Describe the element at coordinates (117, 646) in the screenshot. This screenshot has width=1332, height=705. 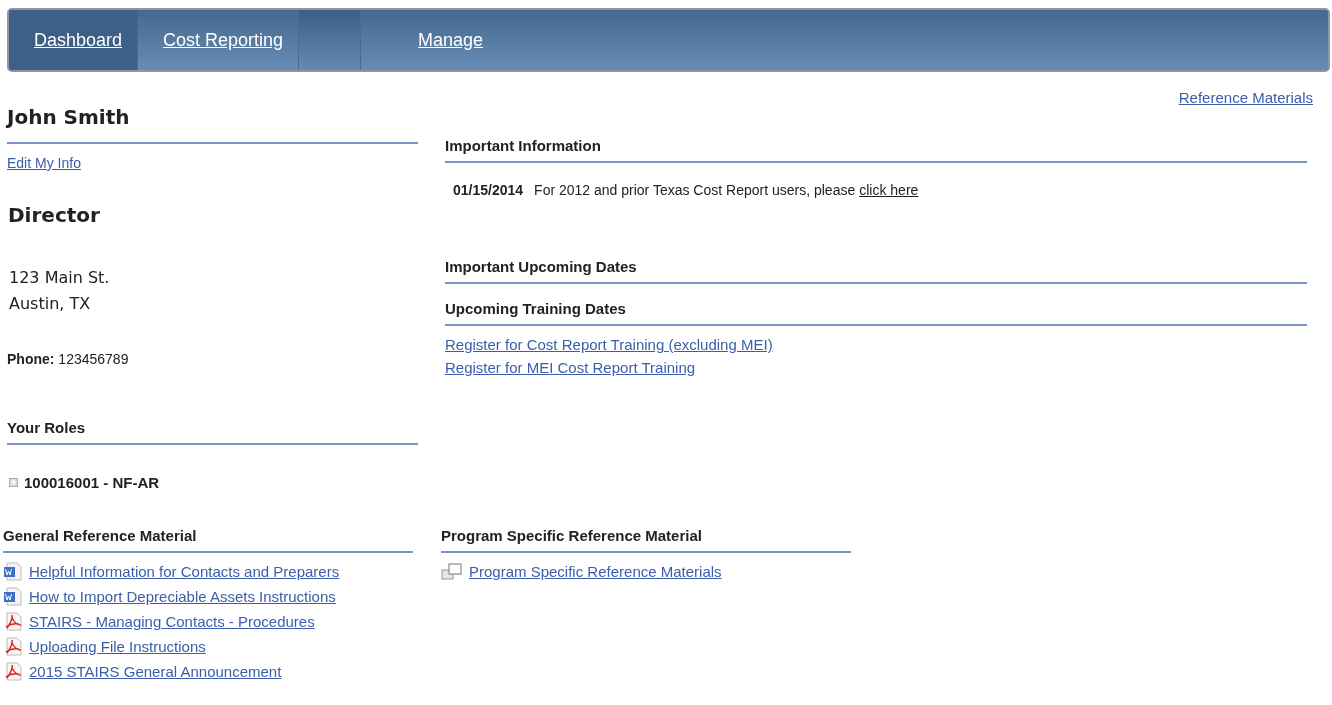
I see `document-link: Uploading File Instructions` at that location.